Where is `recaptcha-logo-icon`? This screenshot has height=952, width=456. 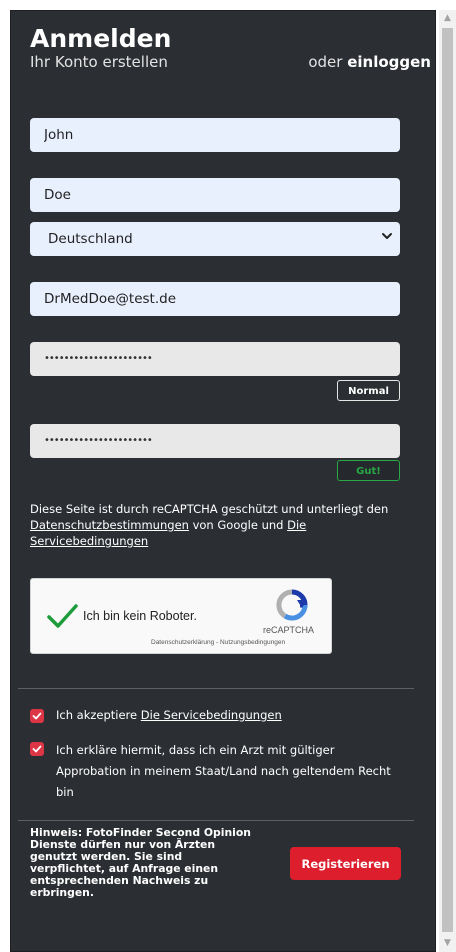 recaptcha-logo-icon is located at coordinates (292, 605).